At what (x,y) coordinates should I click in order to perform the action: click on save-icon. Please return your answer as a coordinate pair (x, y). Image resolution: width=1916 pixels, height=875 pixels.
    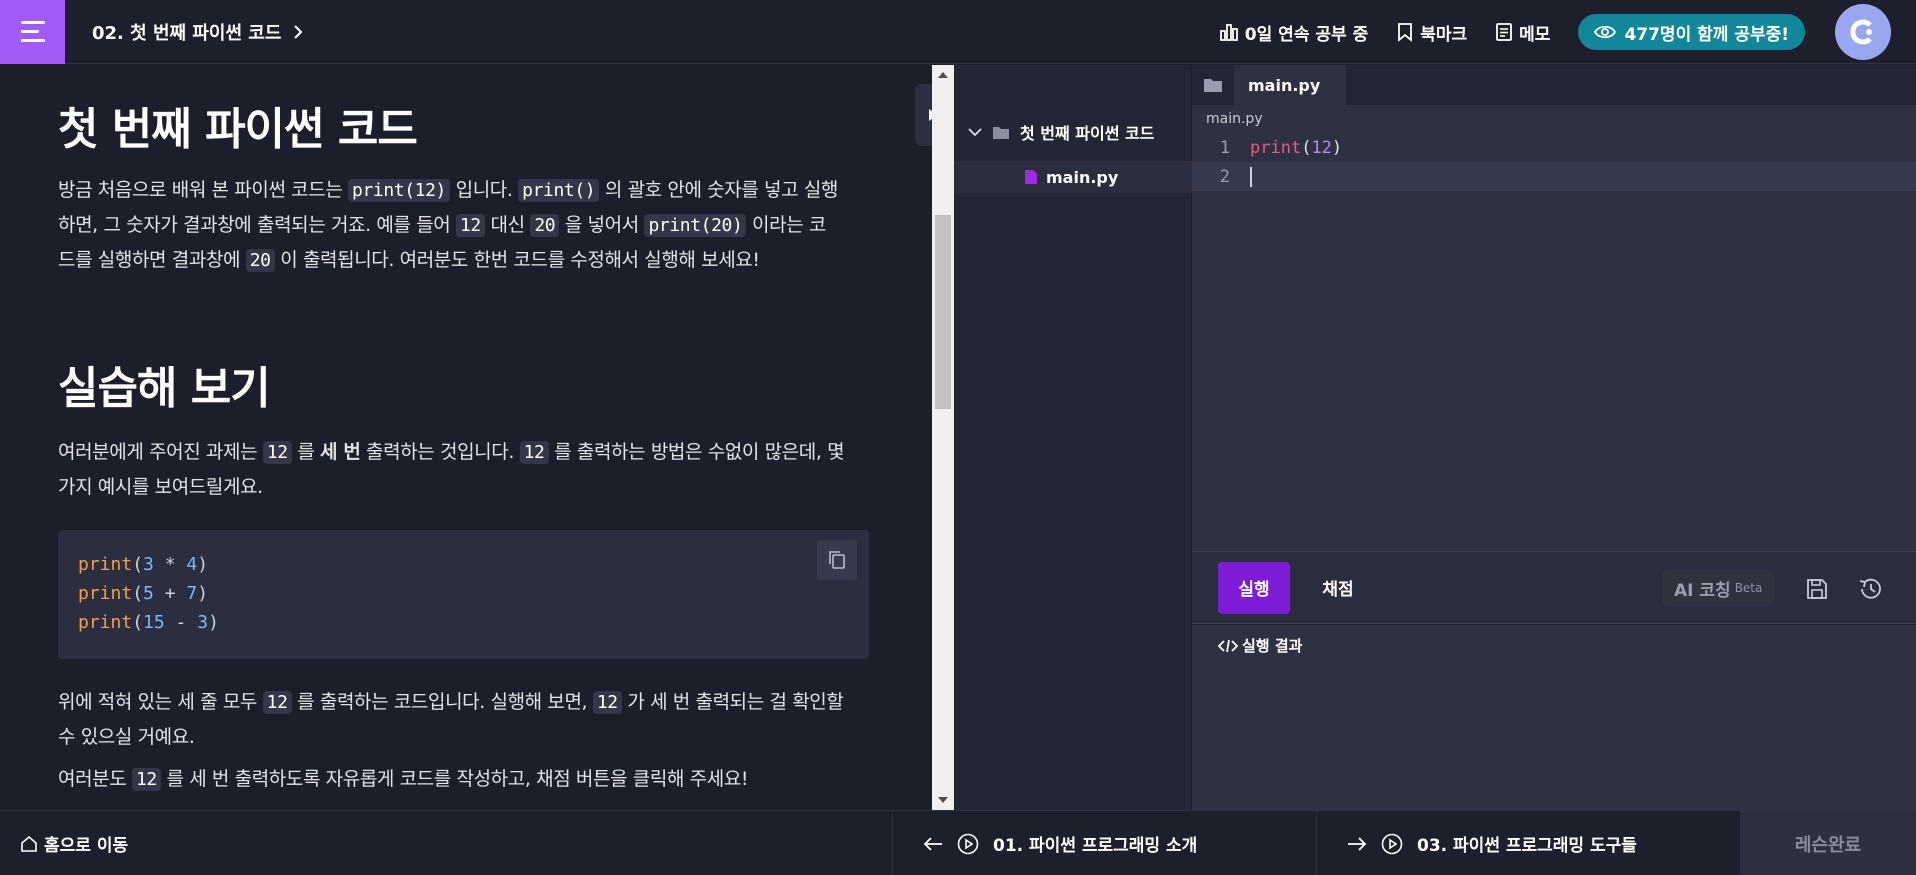
    Looking at the image, I should click on (1817, 589).